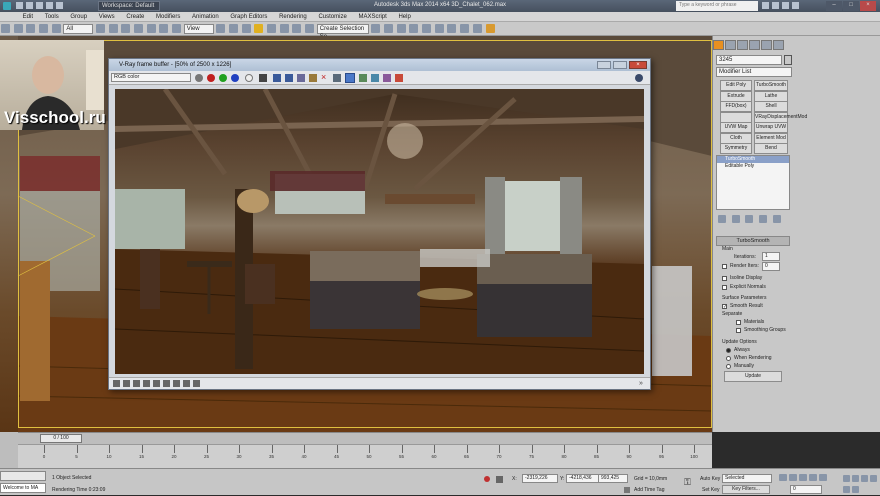 This screenshot has height=496, width=880. What do you see at coordinates (52, 16) in the screenshot?
I see `menu-tools: Tools` at bounding box center [52, 16].